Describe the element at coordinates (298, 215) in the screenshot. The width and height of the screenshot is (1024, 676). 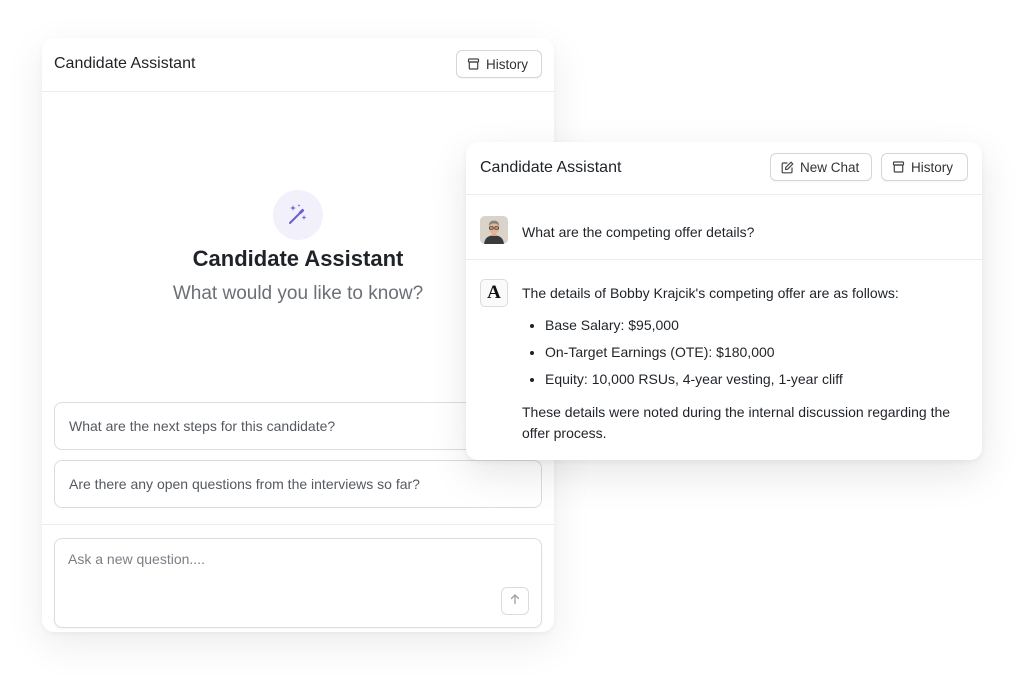
I see `magic-wand-sparkles-icon` at that location.